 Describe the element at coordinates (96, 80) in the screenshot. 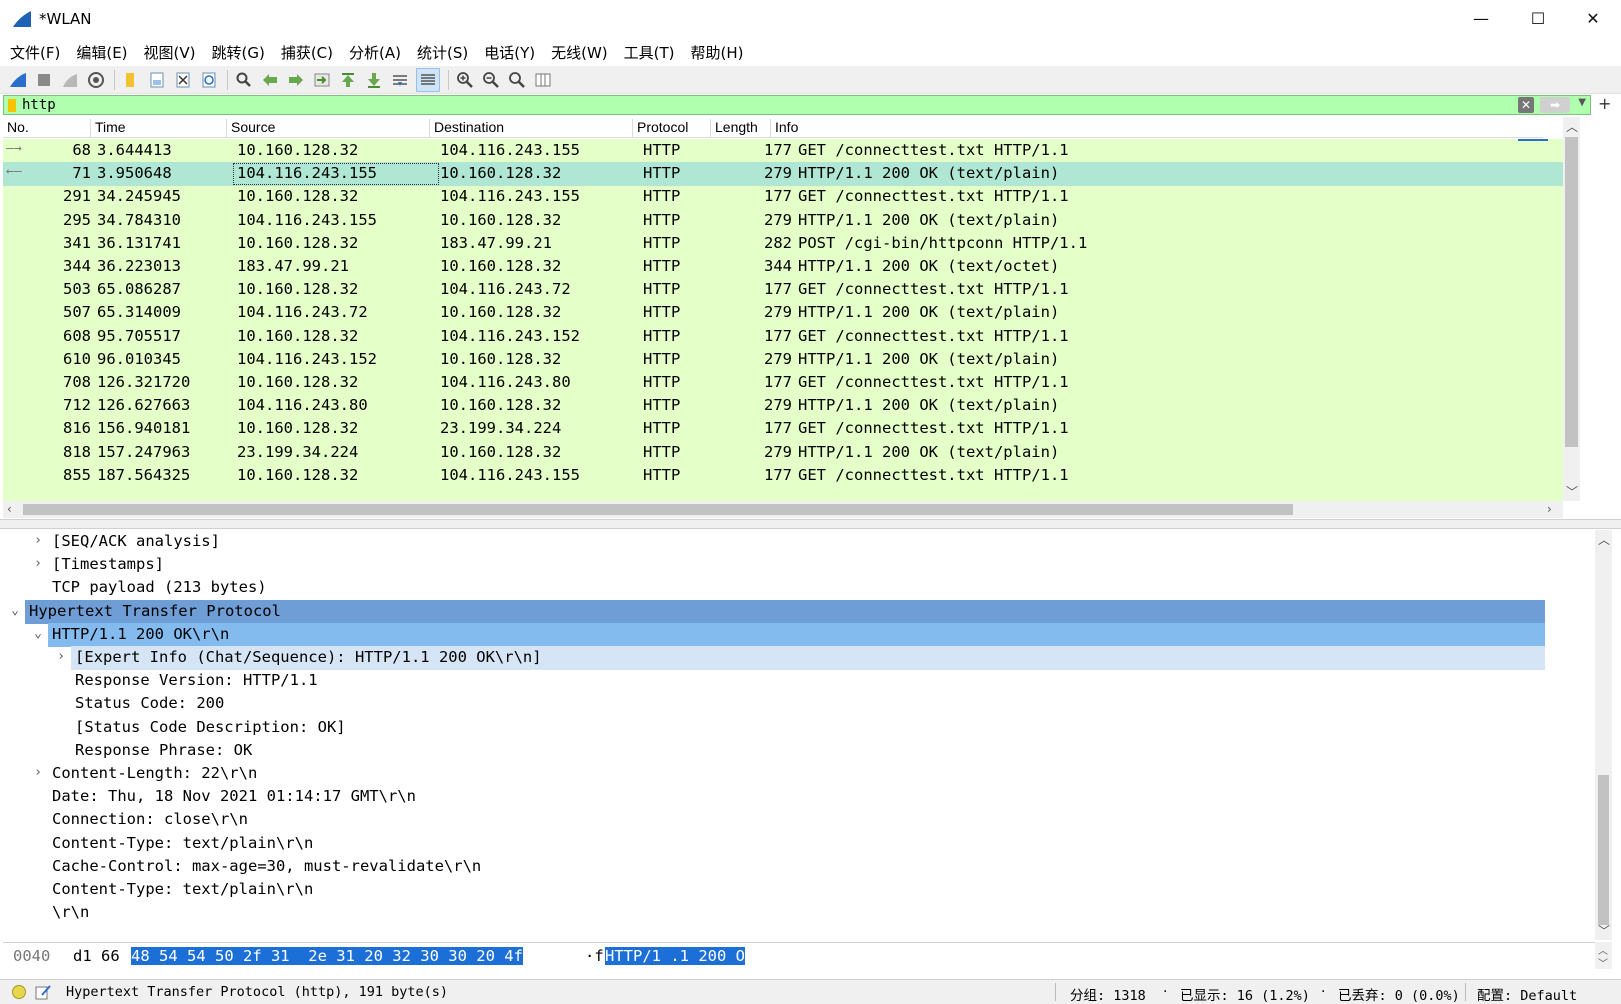

I see `capture-options-button` at that location.